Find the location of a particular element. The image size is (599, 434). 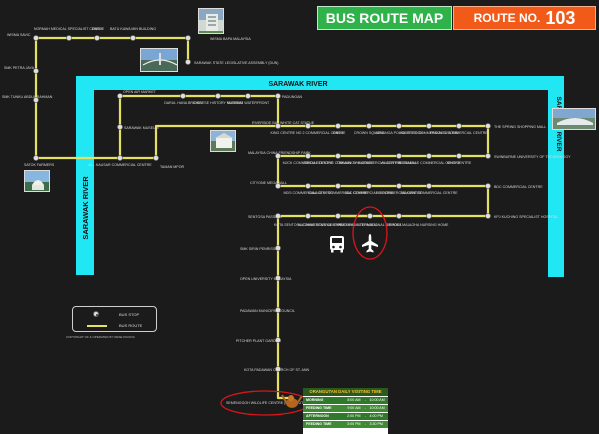

route-line-swatch is located at coordinates (97, 326).